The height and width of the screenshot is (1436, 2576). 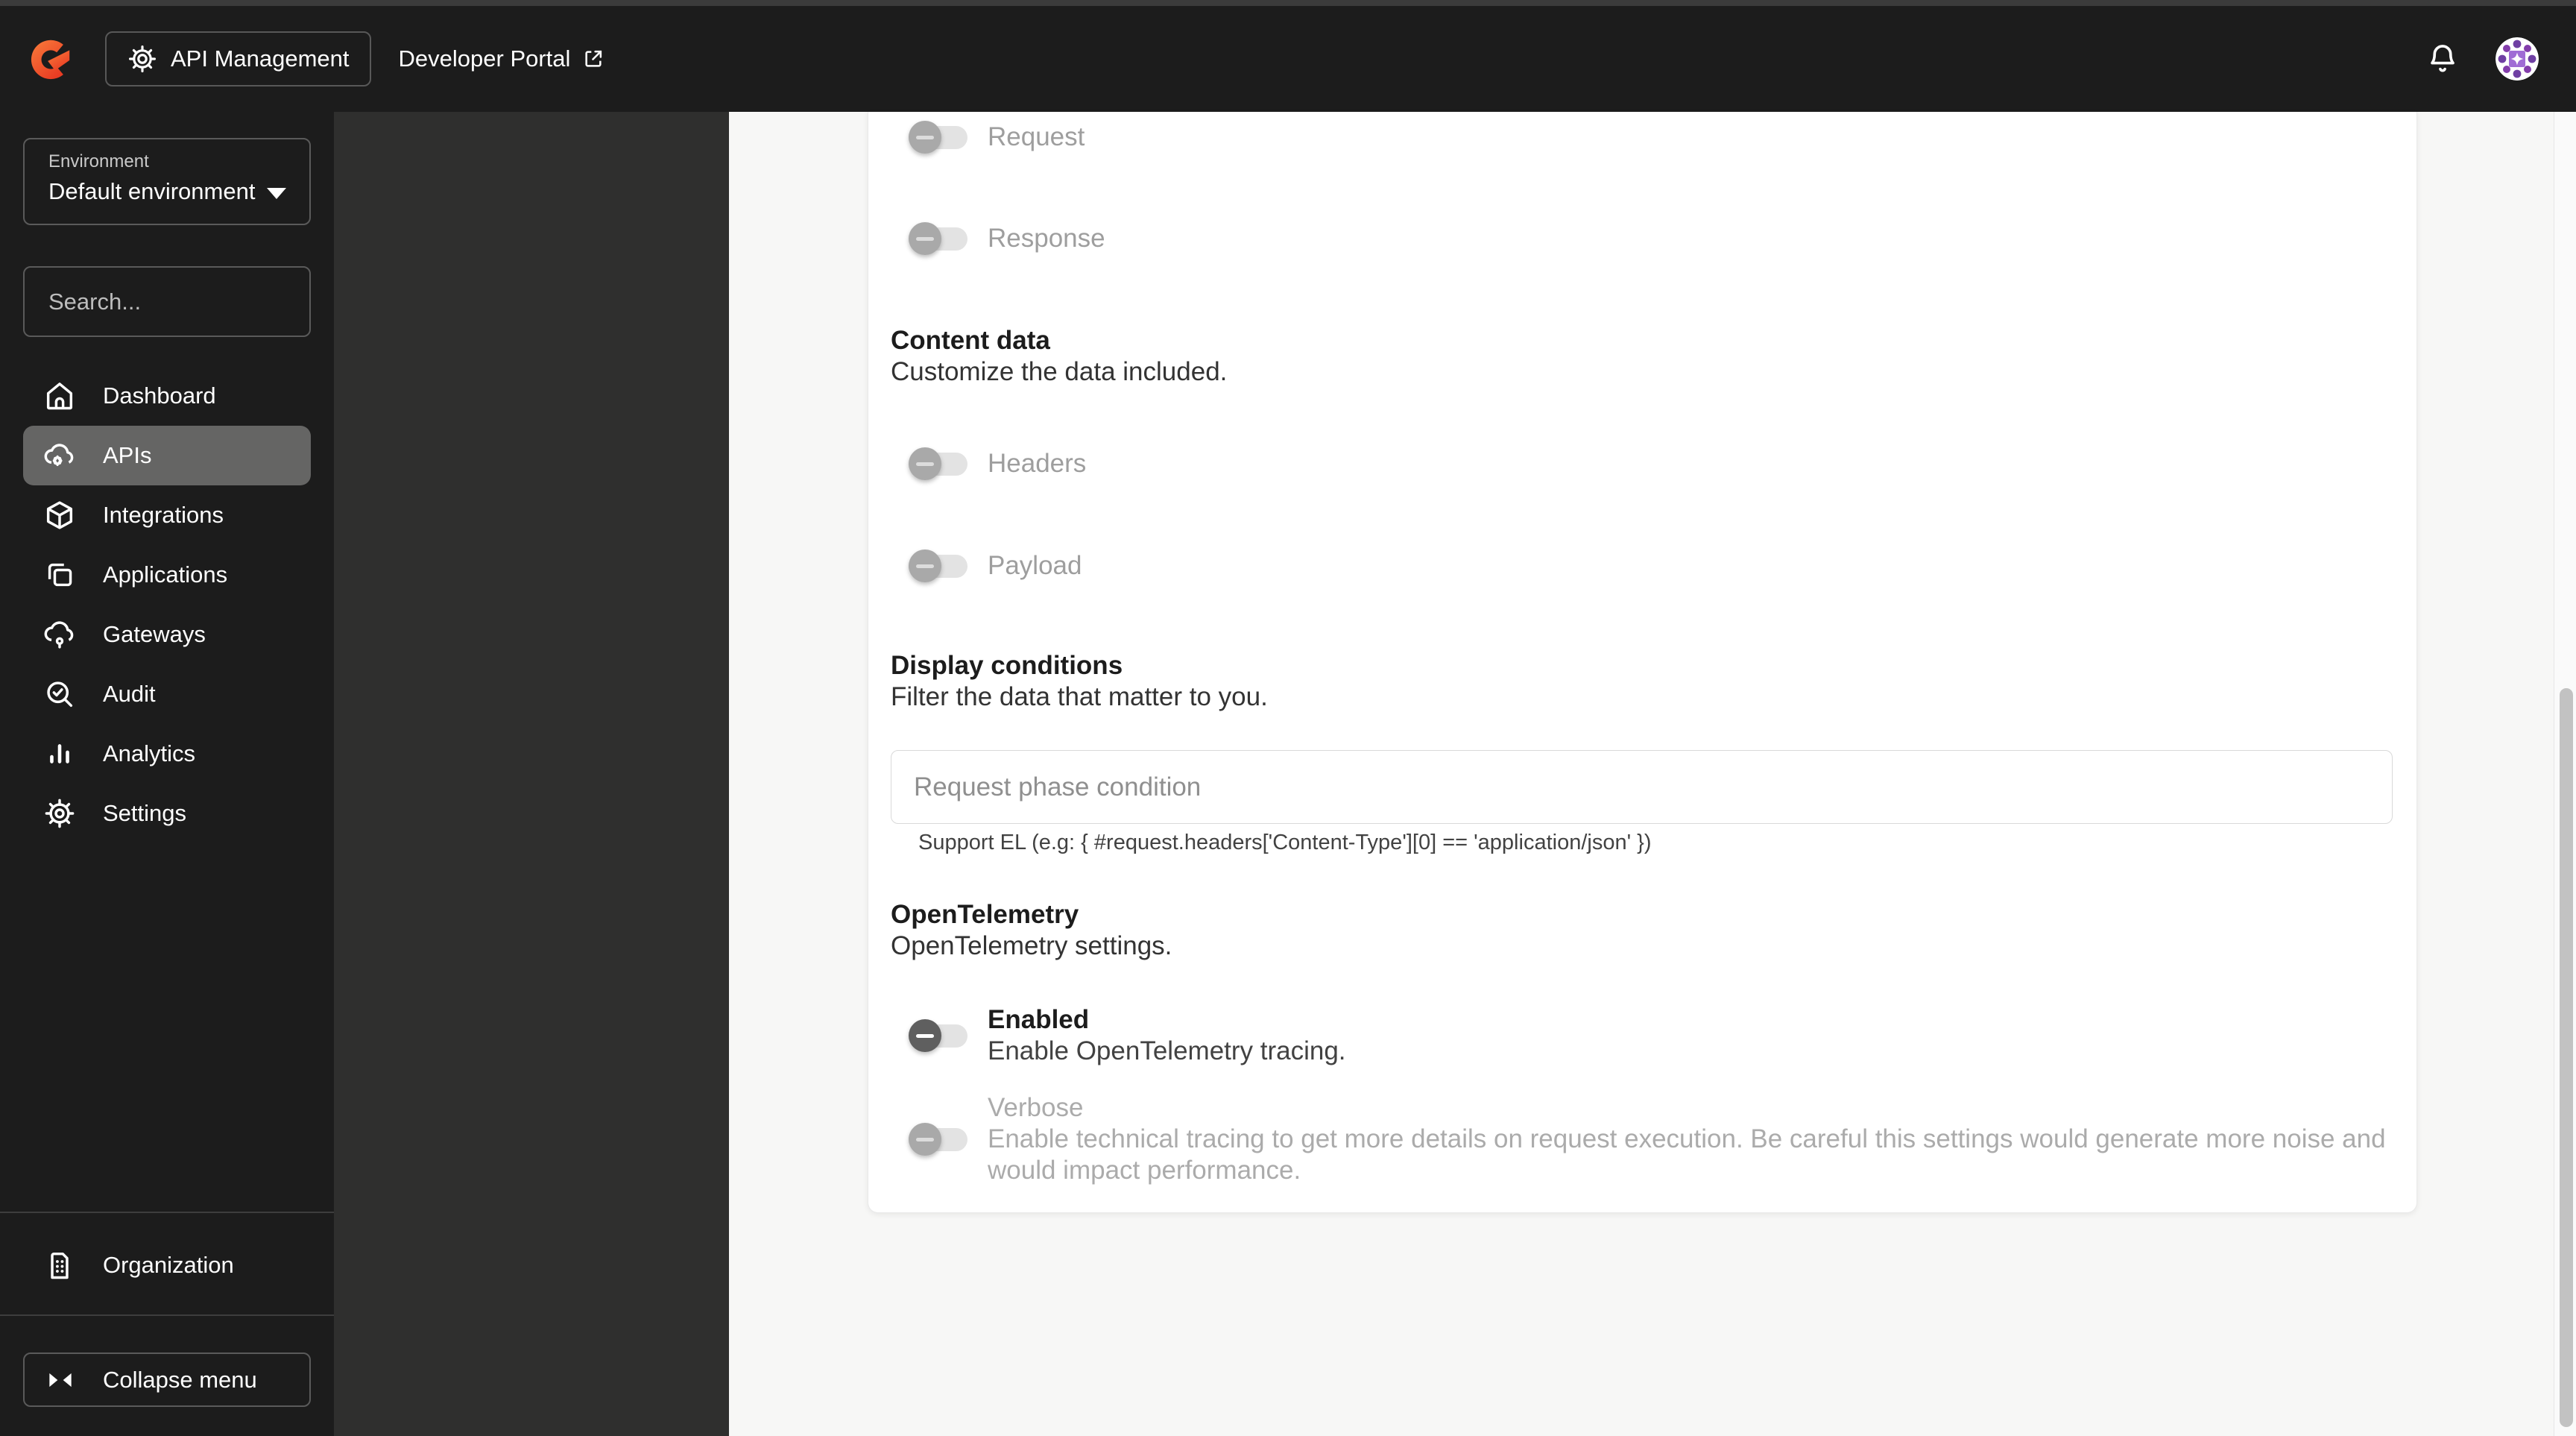 What do you see at coordinates (1046, 238) in the screenshot?
I see `response-toggle-label: Response` at bounding box center [1046, 238].